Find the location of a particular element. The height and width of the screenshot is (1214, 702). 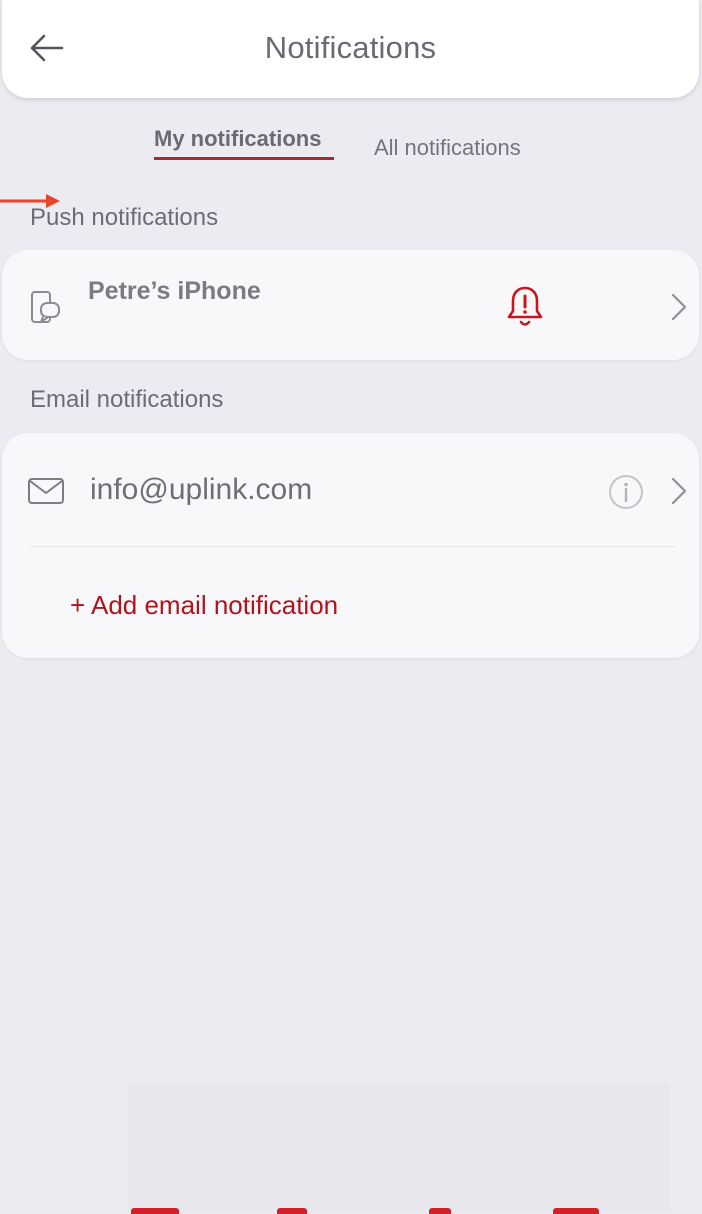

device-name: Petre’s iPhone is located at coordinates (174, 291).